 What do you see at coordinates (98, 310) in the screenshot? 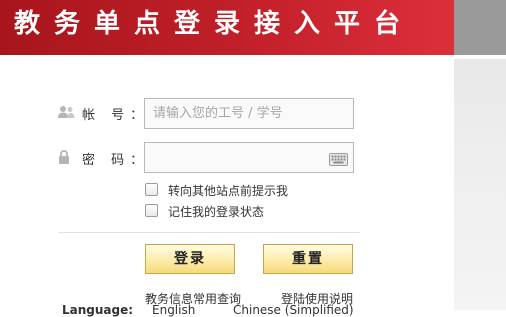
I see `language-label: Language:` at bounding box center [98, 310].